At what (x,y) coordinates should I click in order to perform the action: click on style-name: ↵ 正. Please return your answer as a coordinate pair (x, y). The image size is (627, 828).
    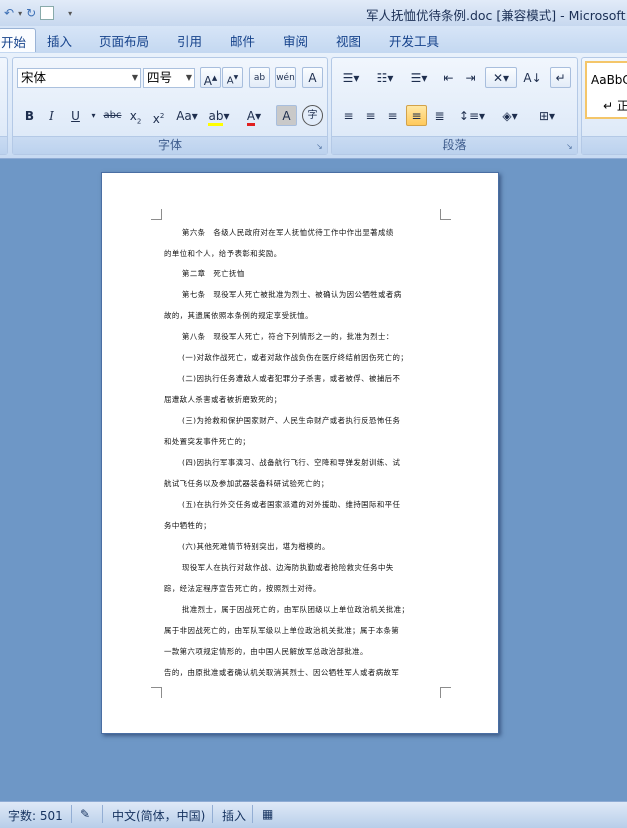
    Looking at the image, I should click on (615, 106).